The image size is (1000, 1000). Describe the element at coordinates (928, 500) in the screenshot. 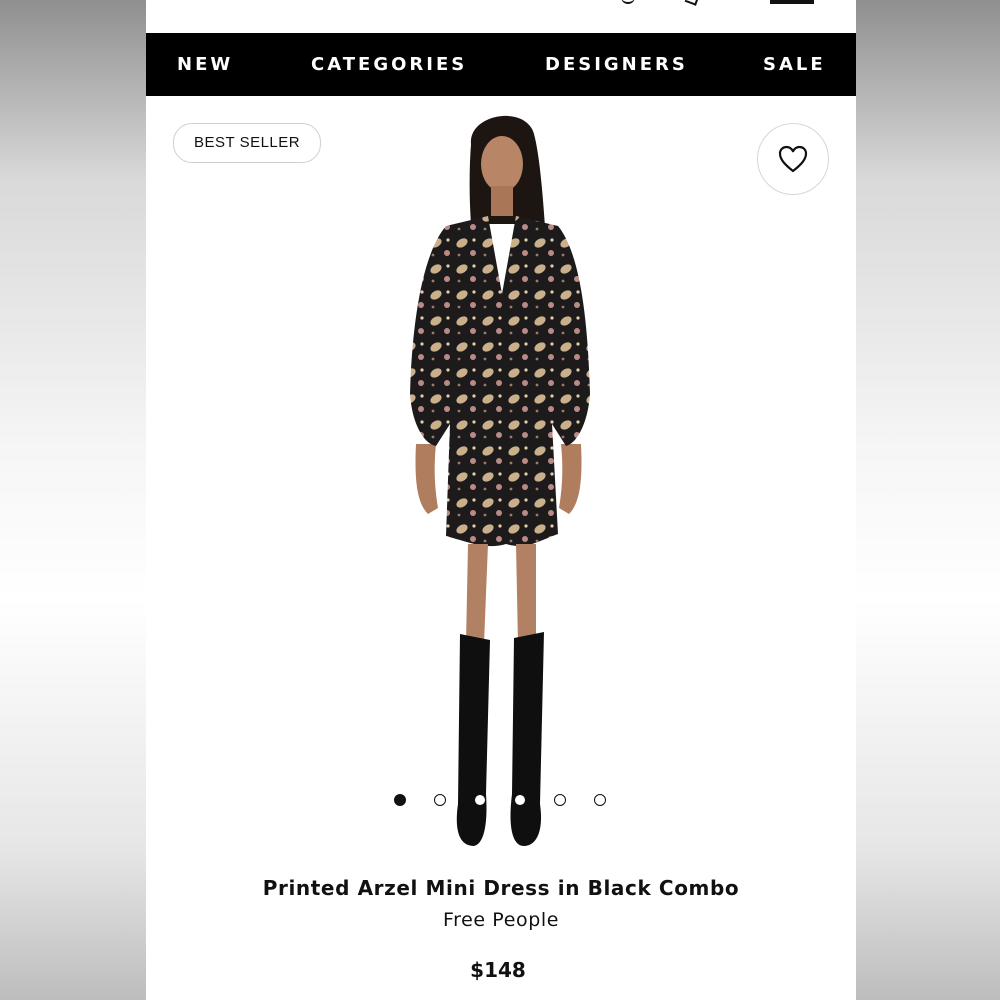

I see `right-background` at that location.